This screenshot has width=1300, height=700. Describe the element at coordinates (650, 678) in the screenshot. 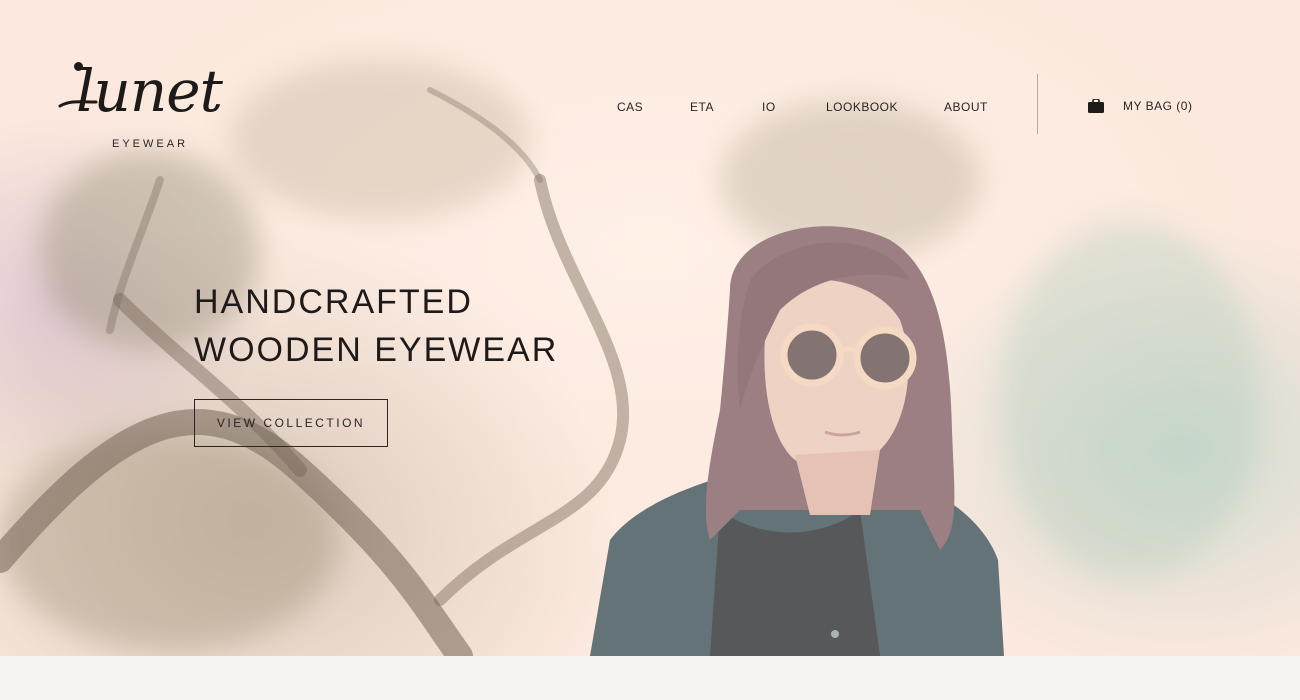

I see `section-strip` at that location.